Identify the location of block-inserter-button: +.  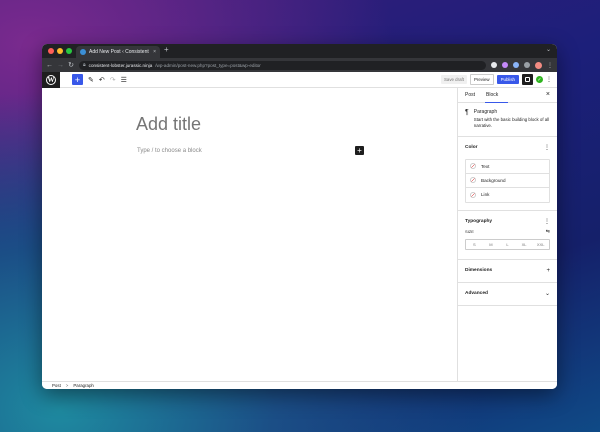
(77, 79).